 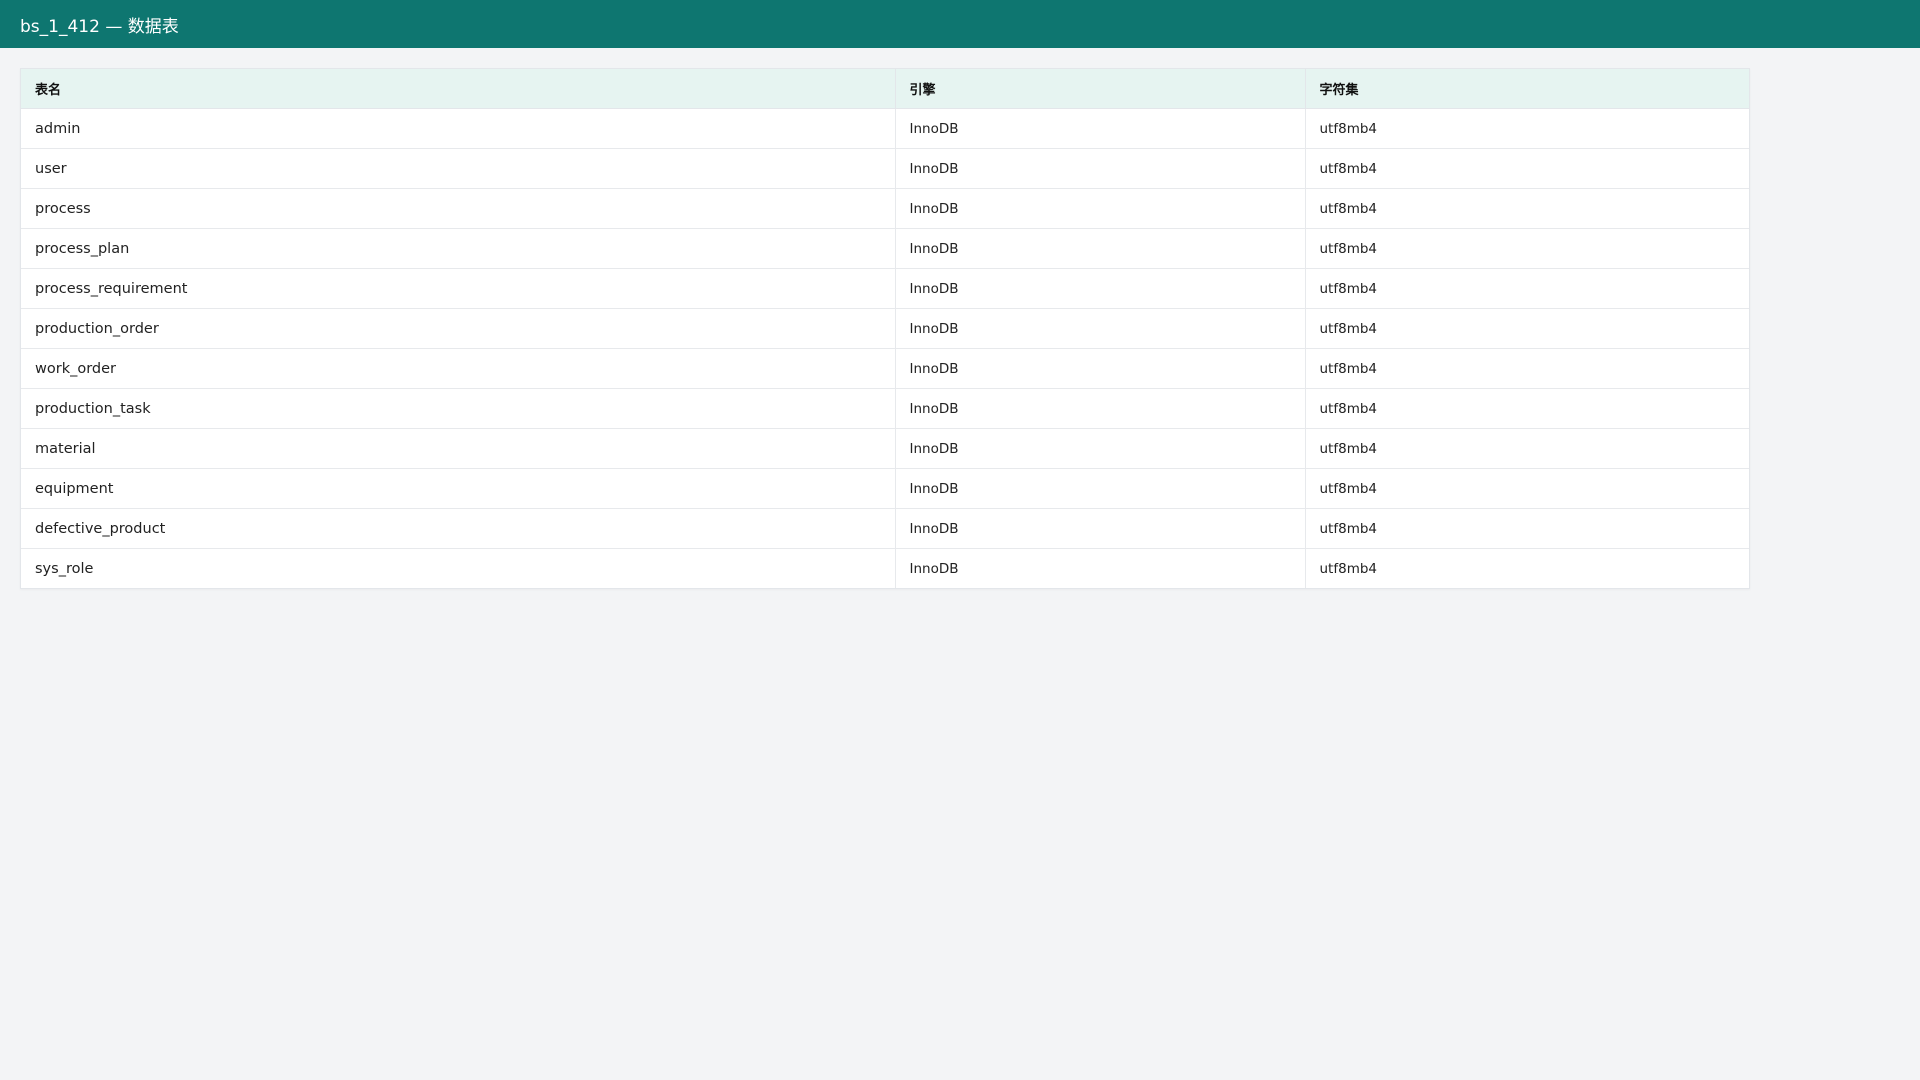 I want to click on table-row: production_order InnoDB utf8mb4, so click(x=885, y=328).